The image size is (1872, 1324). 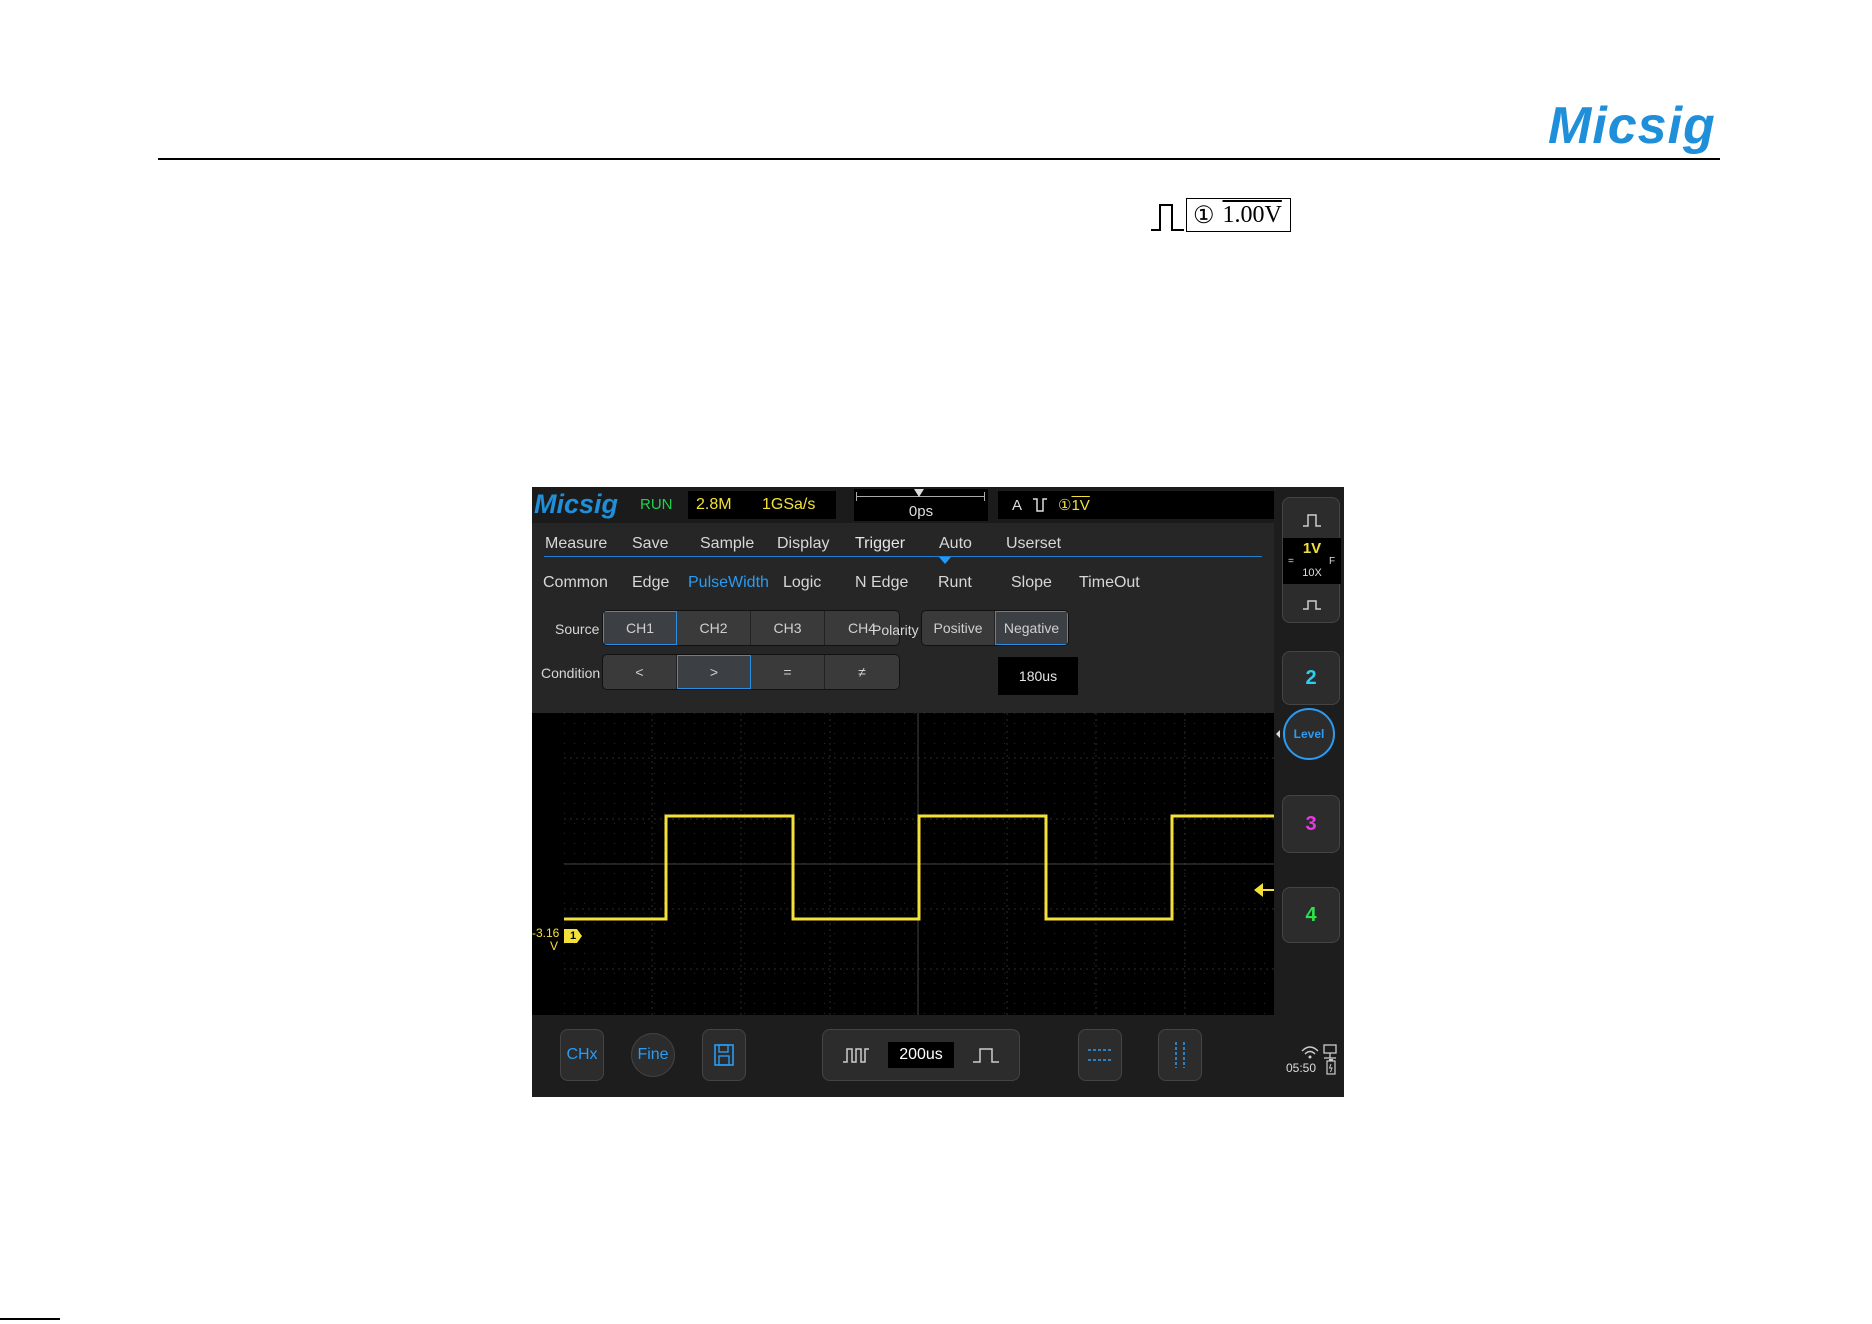 I want to click on scope-logo: Micsig, so click(x=576, y=504).